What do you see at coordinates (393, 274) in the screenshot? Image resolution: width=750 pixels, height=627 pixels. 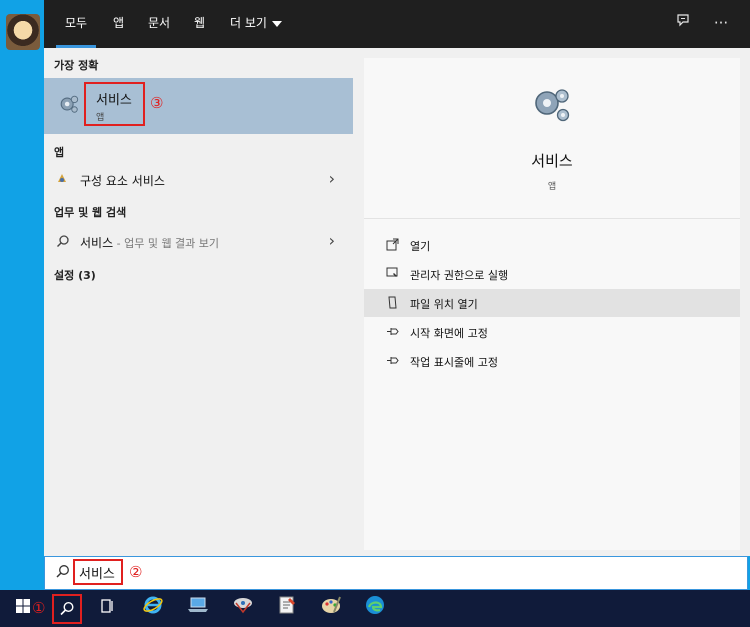 I see `run-as-admin-icon` at bounding box center [393, 274].